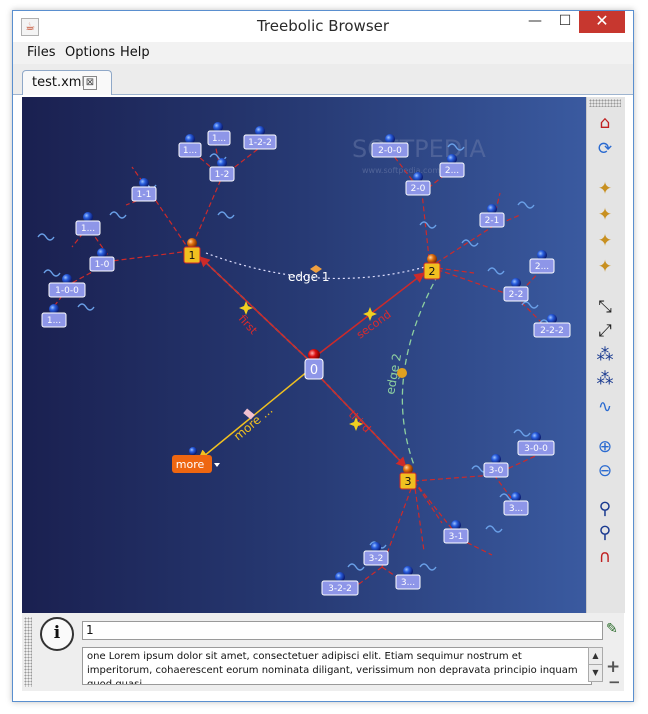 This screenshot has height=714, width=648. Describe the element at coordinates (605, 447) in the screenshot. I see `zoom-in-icon: ⊕` at that location.